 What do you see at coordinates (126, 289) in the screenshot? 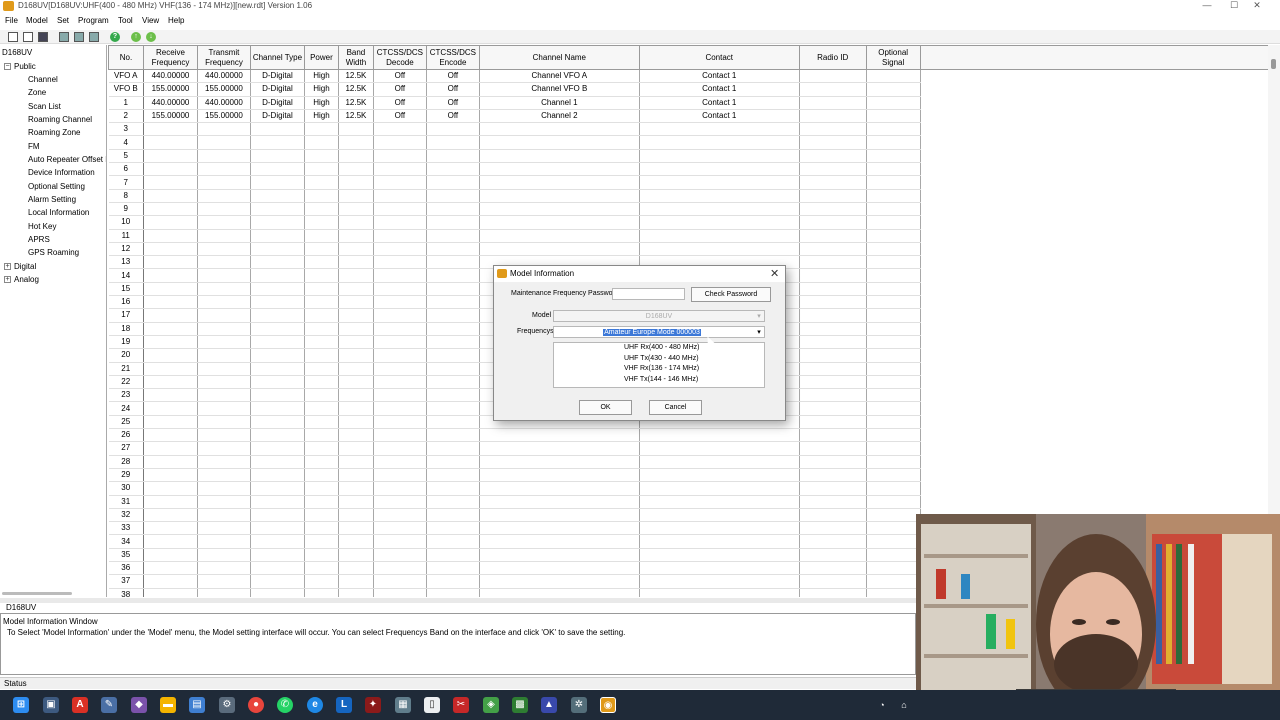
I see `row-number-cell: 15` at bounding box center [126, 289].